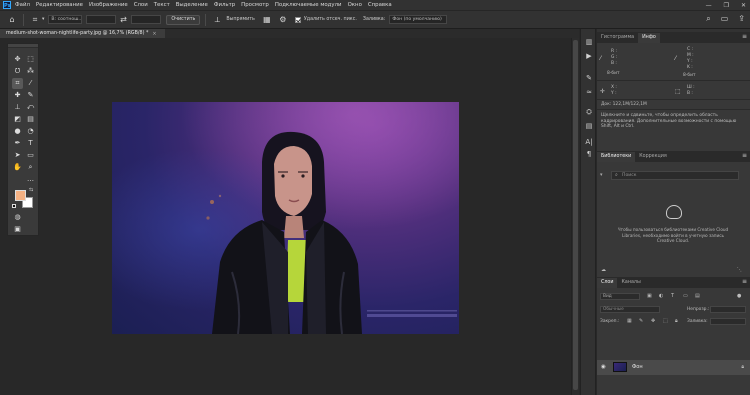  Describe the element at coordinates (30, 95) in the screenshot. I see `brush-tool-icon: ✎` at that location.